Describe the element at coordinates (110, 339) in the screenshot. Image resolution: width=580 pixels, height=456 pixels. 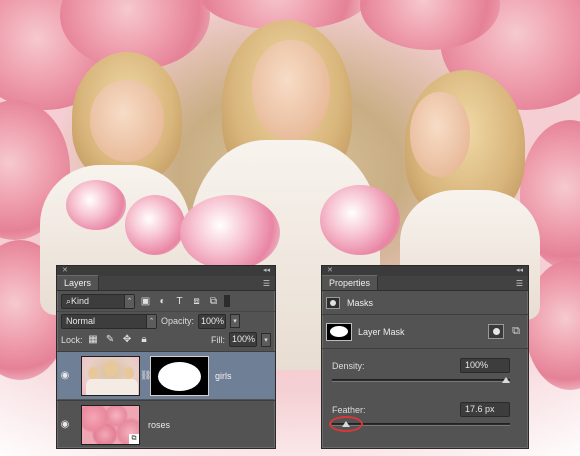
I see `lock-paint-icon: ✎` at that location.